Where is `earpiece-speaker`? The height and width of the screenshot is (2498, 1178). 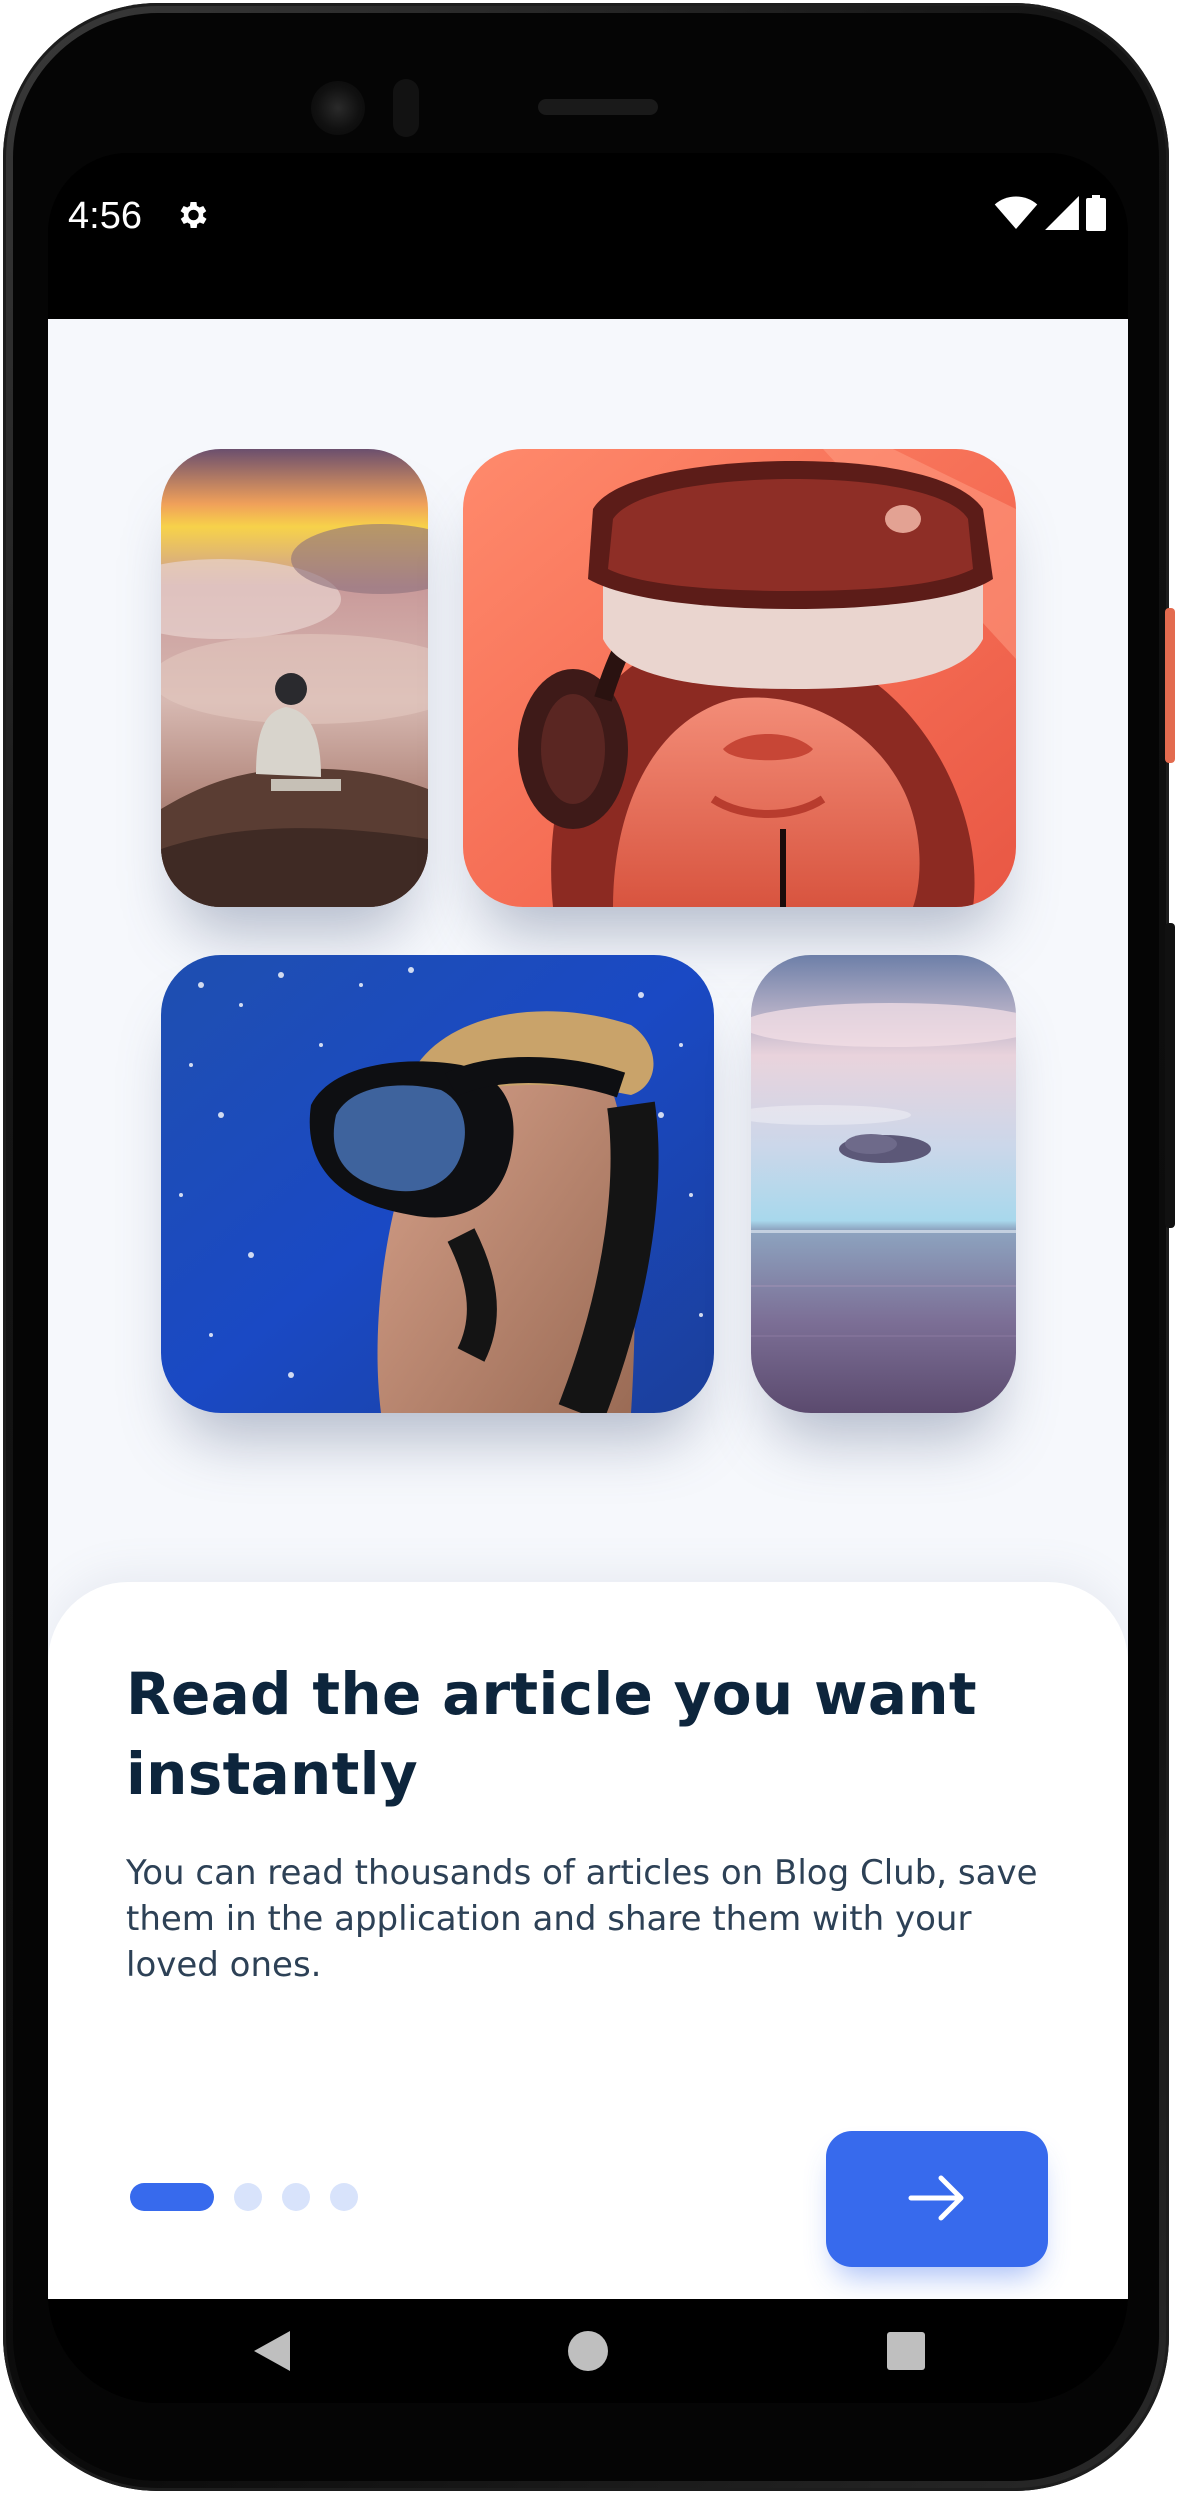
earpiece-speaker is located at coordinates (598, 107).